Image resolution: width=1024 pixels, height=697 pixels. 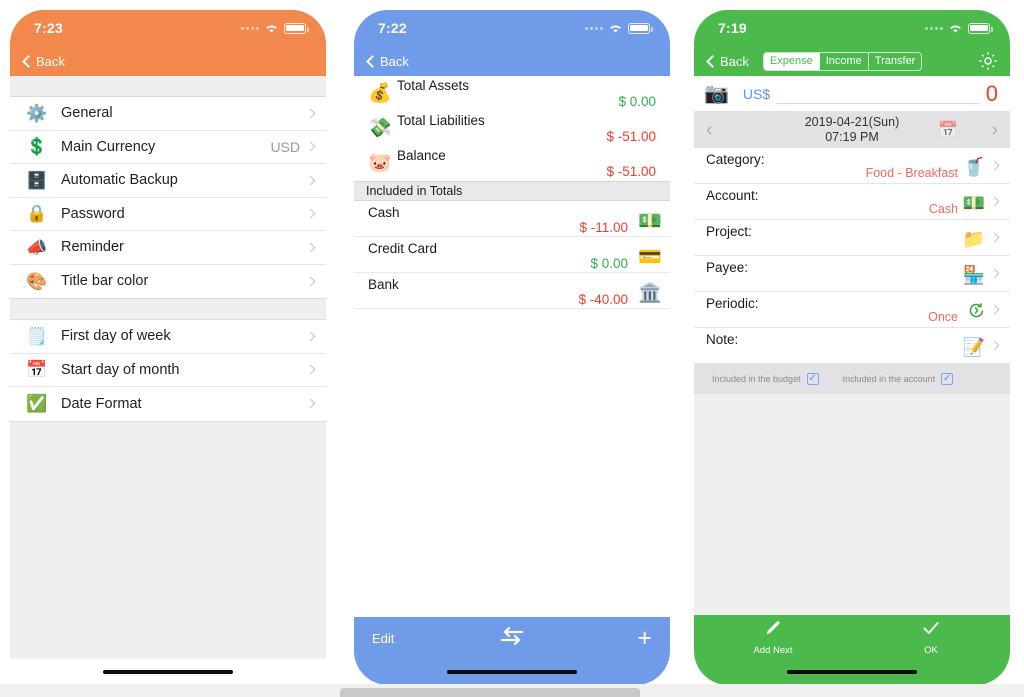 I want to click on row-label: Date Format, so click(x=101, y=403).